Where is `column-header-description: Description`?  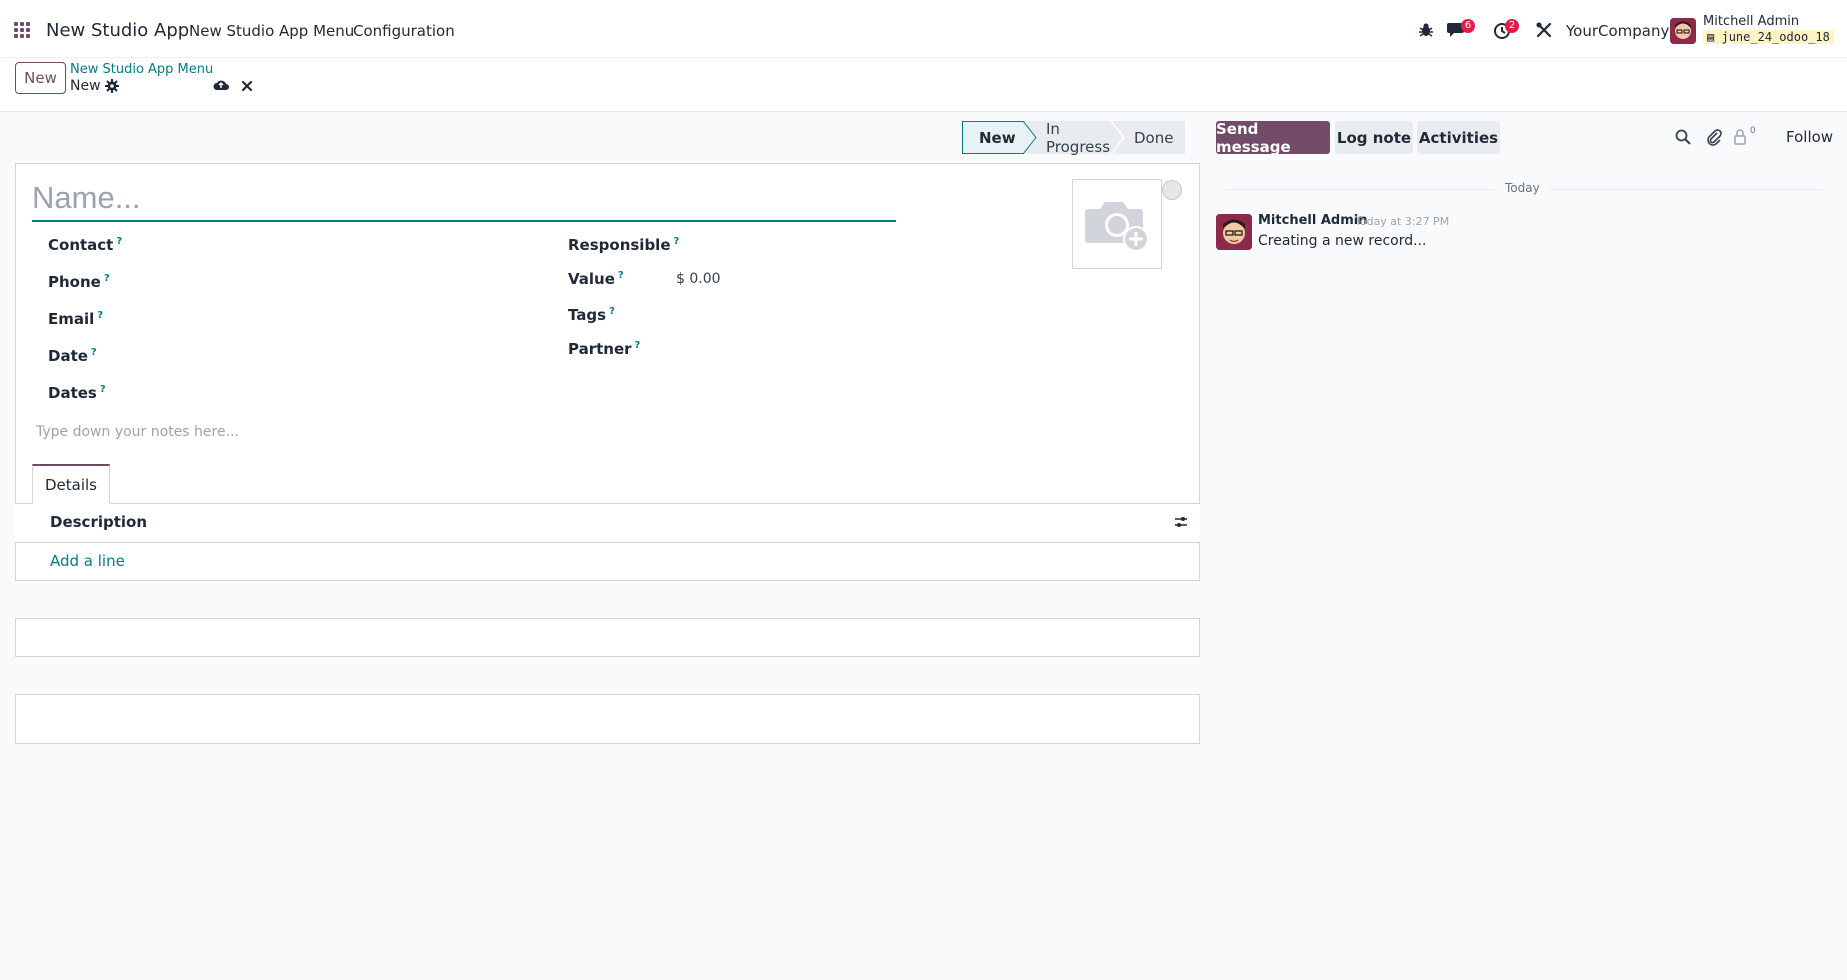 column-header-description: Description is located at coordinates (98, 522).